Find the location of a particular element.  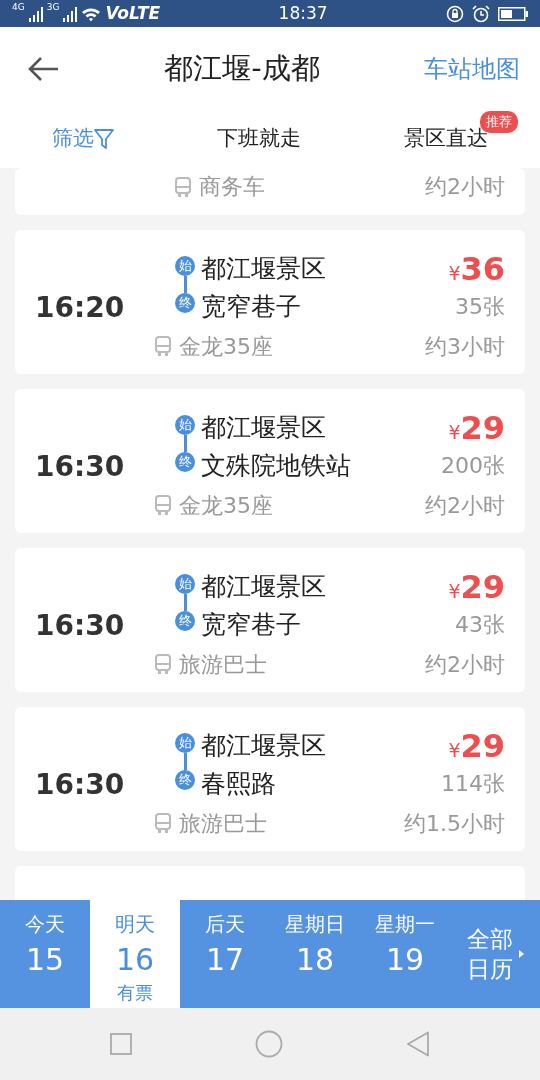

rotation-lock-icon is located at coordinates (455, 13).